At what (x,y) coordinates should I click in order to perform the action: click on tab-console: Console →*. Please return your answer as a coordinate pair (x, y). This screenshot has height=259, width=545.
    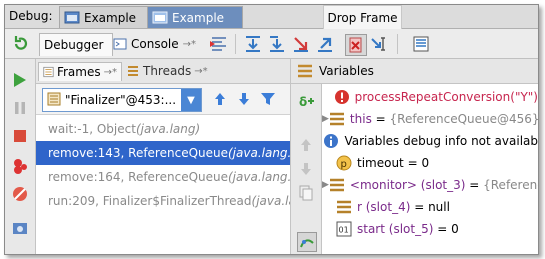
    Looking at the image, I should click on (156, 44).